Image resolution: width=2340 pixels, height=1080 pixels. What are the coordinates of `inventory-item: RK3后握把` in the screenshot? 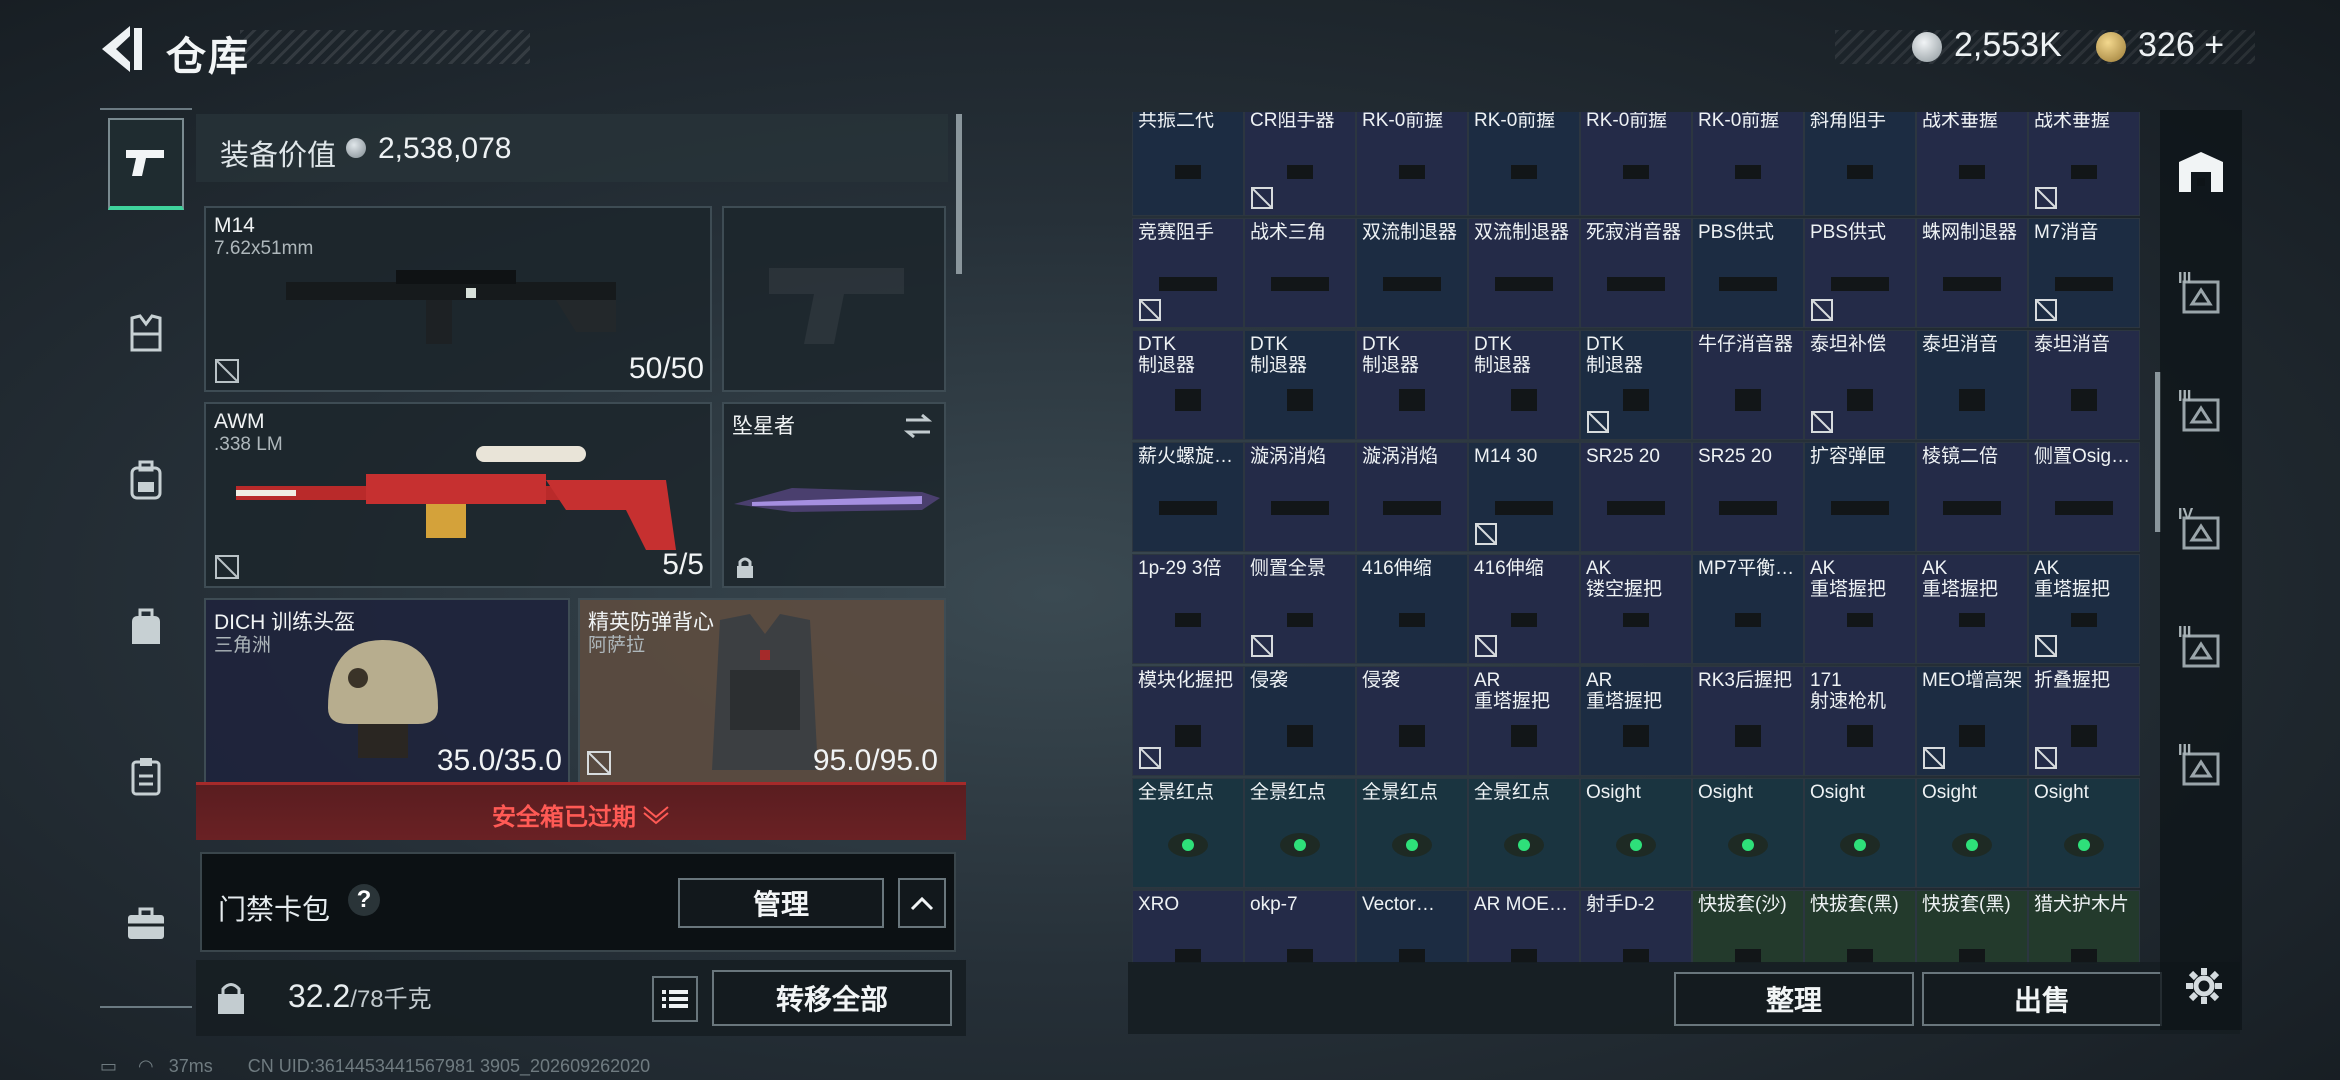 It's located at (1748, 721).